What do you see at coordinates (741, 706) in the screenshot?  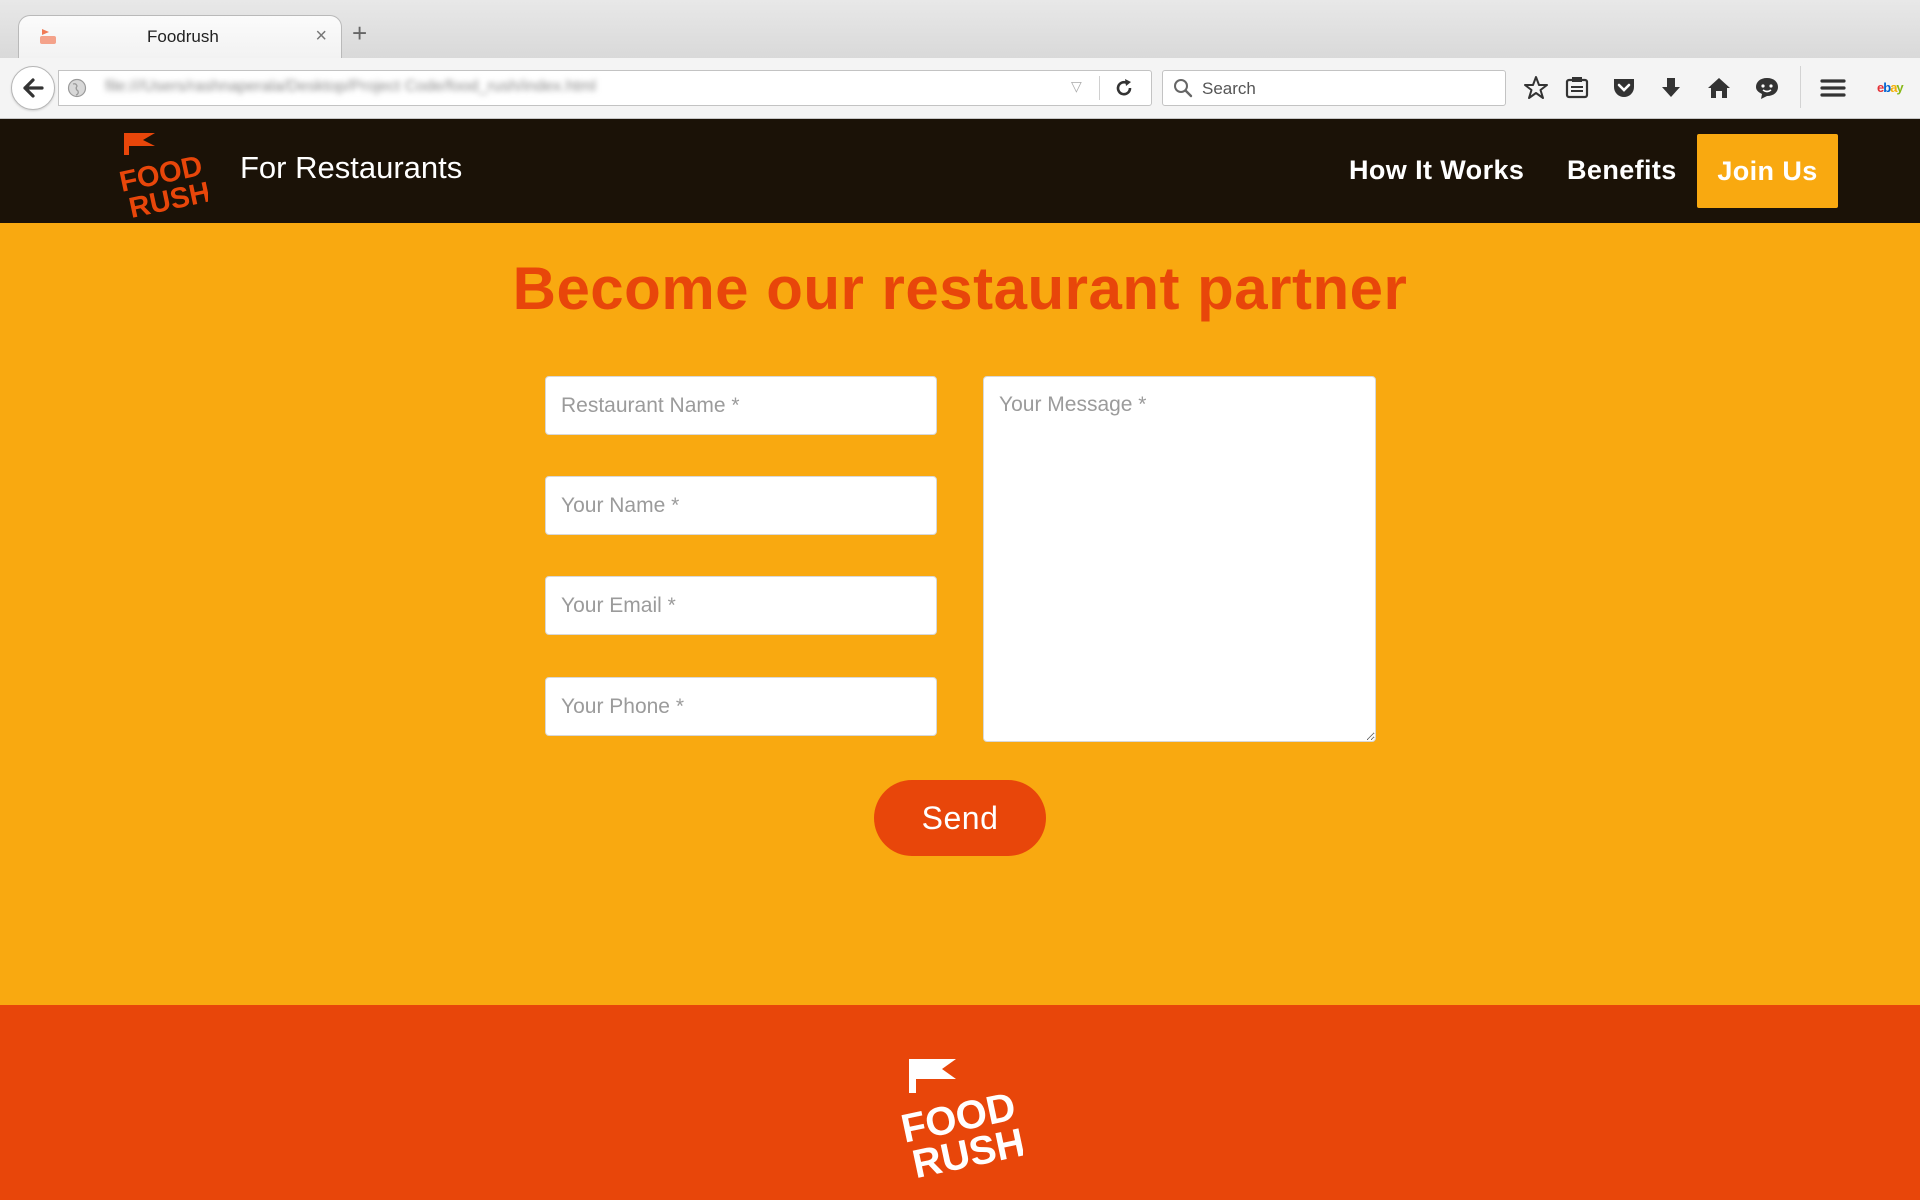 I see `phone-field` at bounding box center [741, 706].